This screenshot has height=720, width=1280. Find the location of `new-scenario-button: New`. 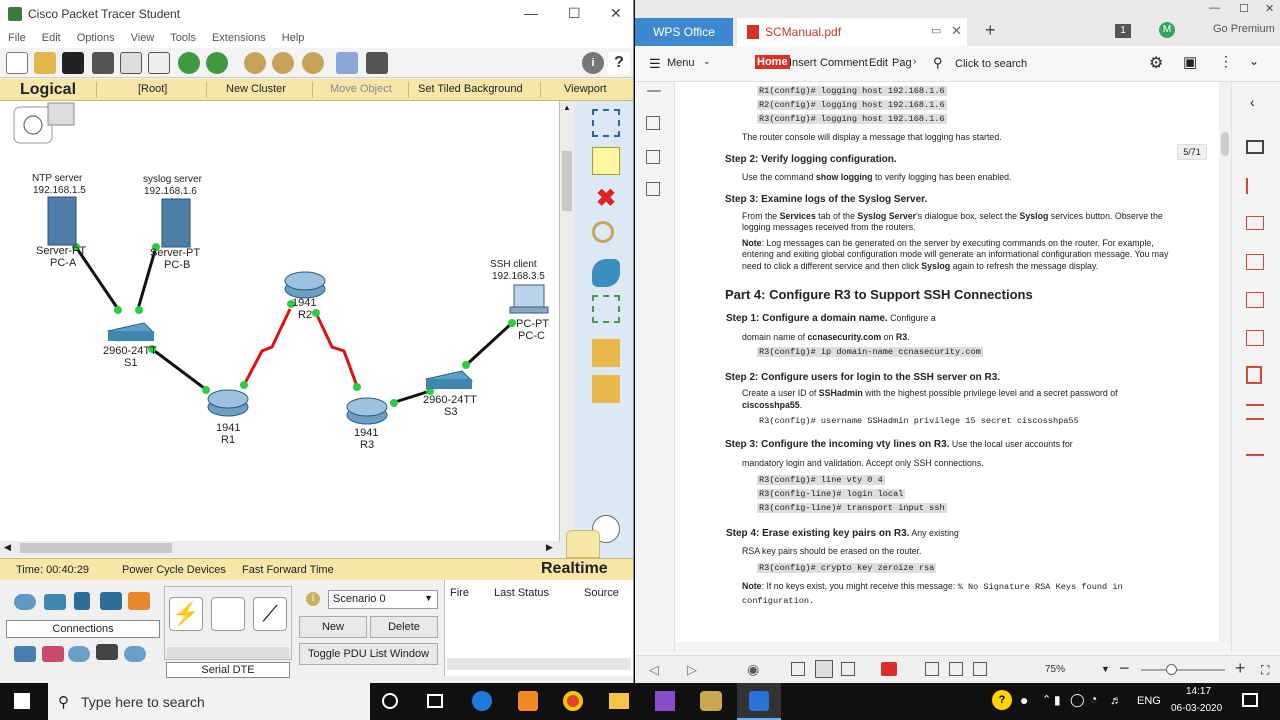

new-scenario-button: New is located at coordinates (333, 627).